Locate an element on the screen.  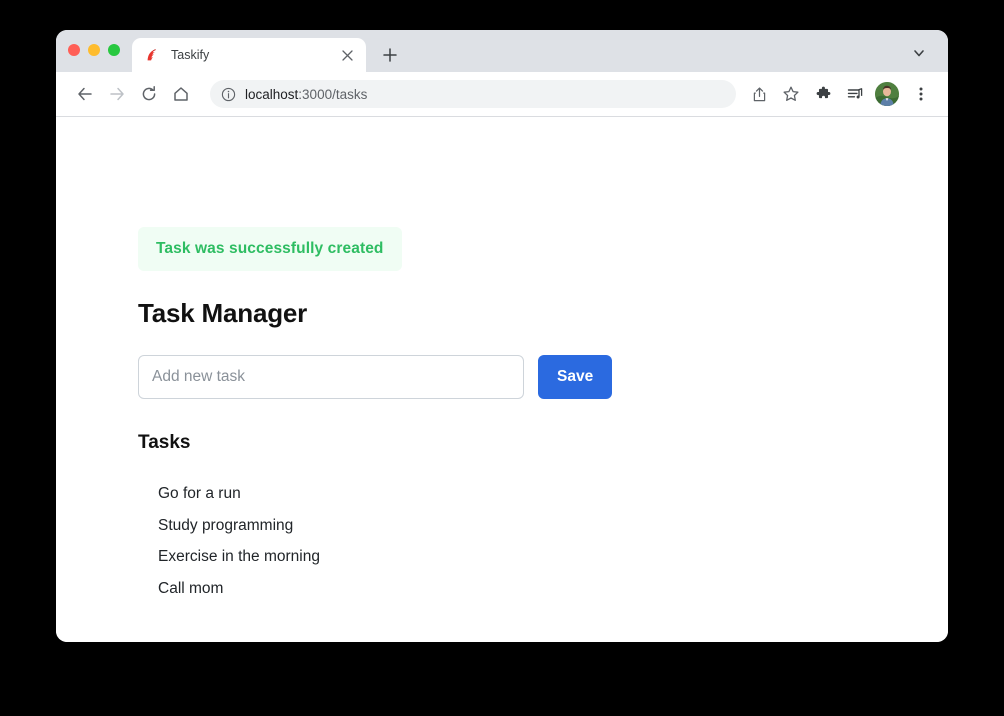
reload-icon is located at coordinates (149, 94).